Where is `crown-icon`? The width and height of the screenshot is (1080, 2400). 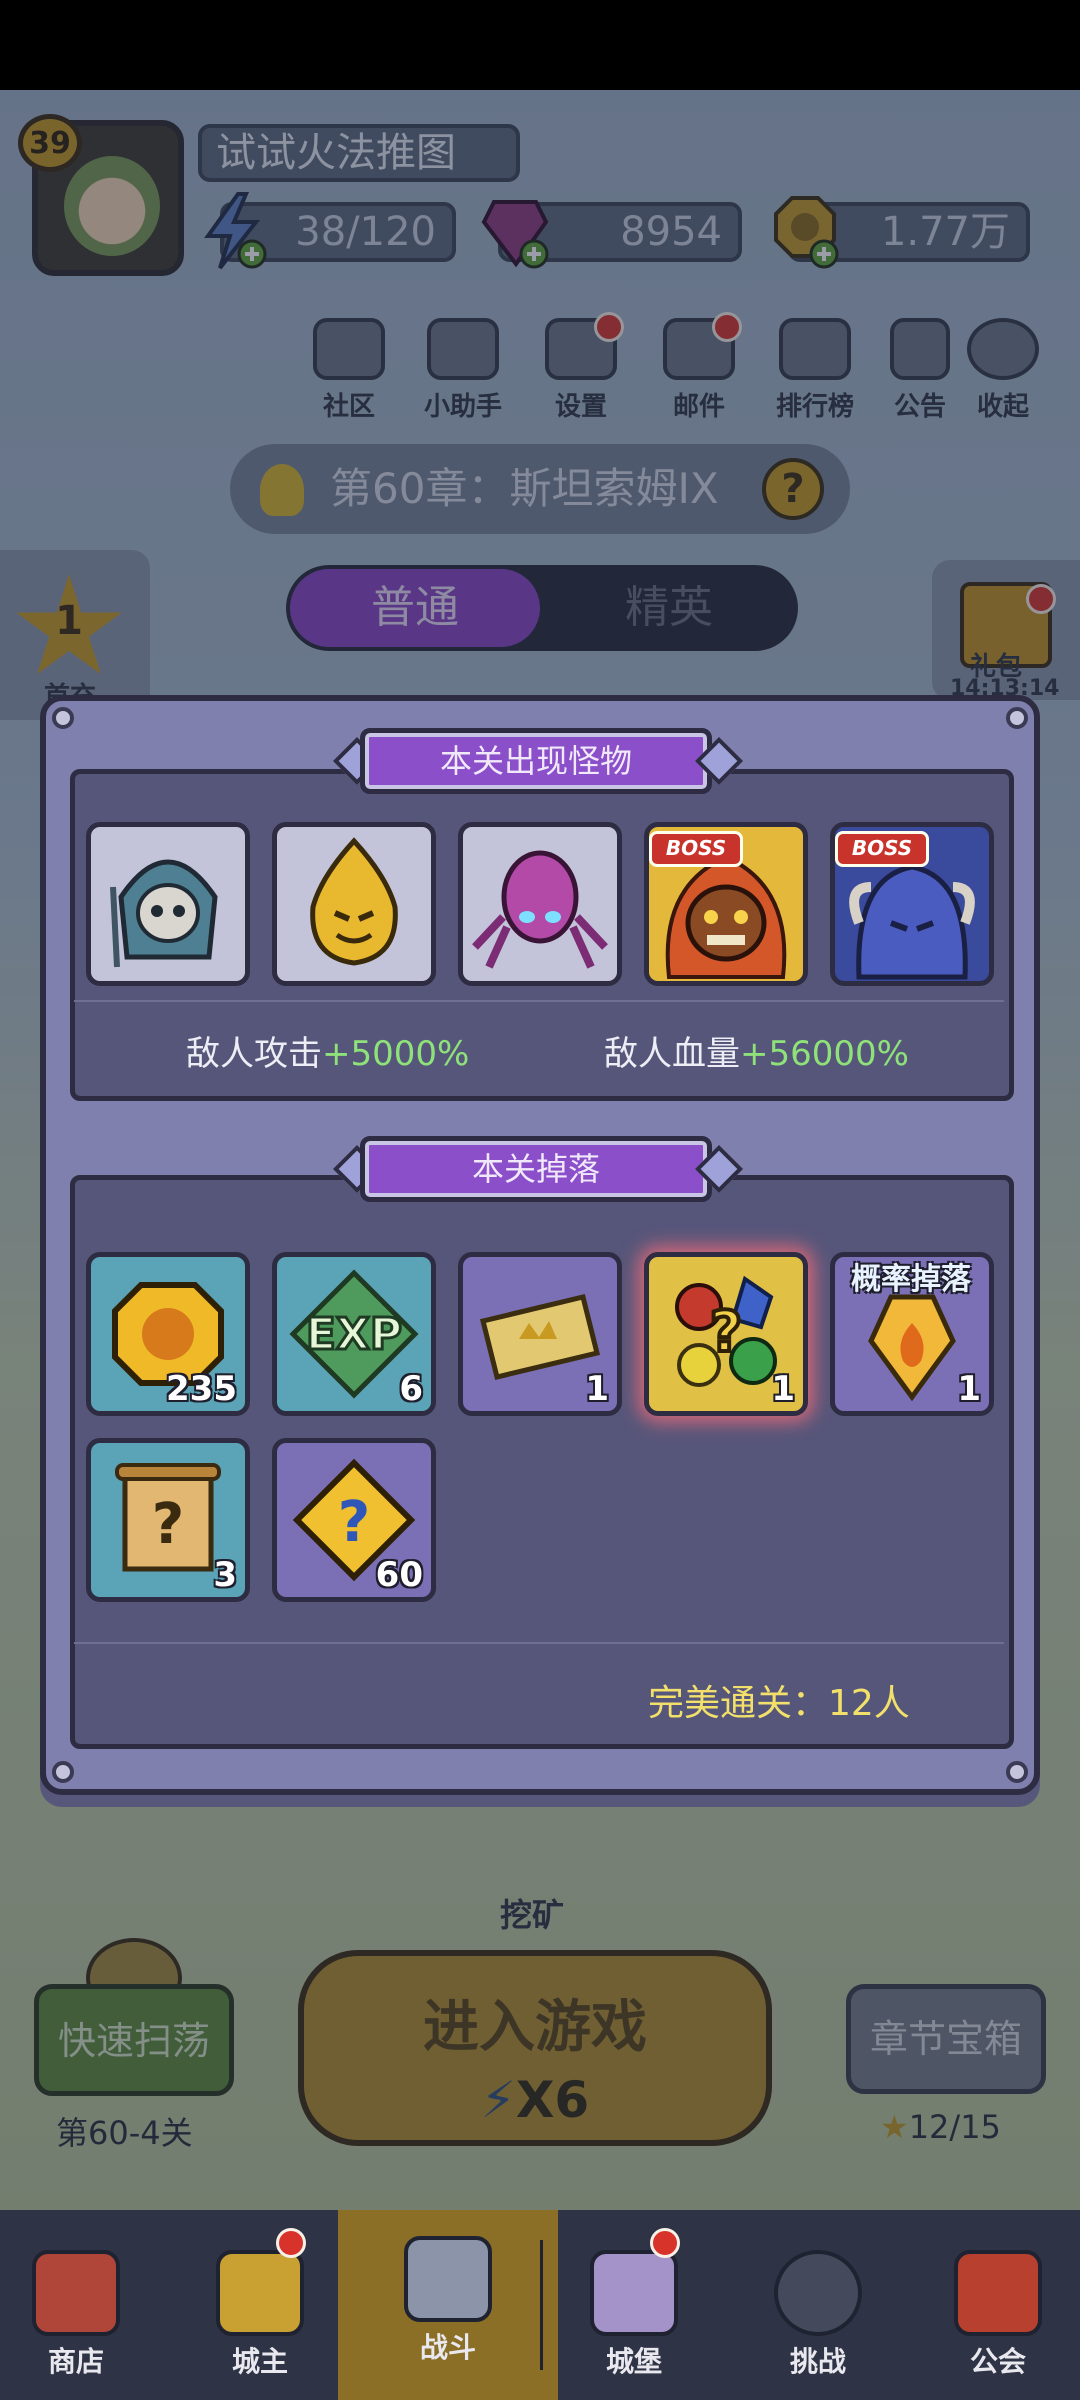
crown-icon is located at coordinates (260, 2293).